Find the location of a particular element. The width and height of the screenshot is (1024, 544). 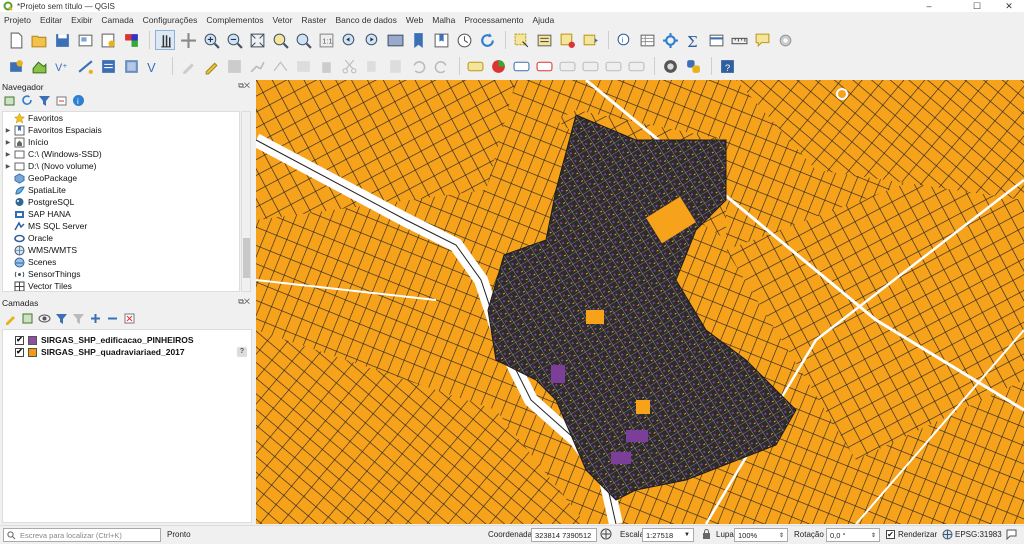

browser-item-mssql: MS SQL Server is located at coordinates (121, 226).